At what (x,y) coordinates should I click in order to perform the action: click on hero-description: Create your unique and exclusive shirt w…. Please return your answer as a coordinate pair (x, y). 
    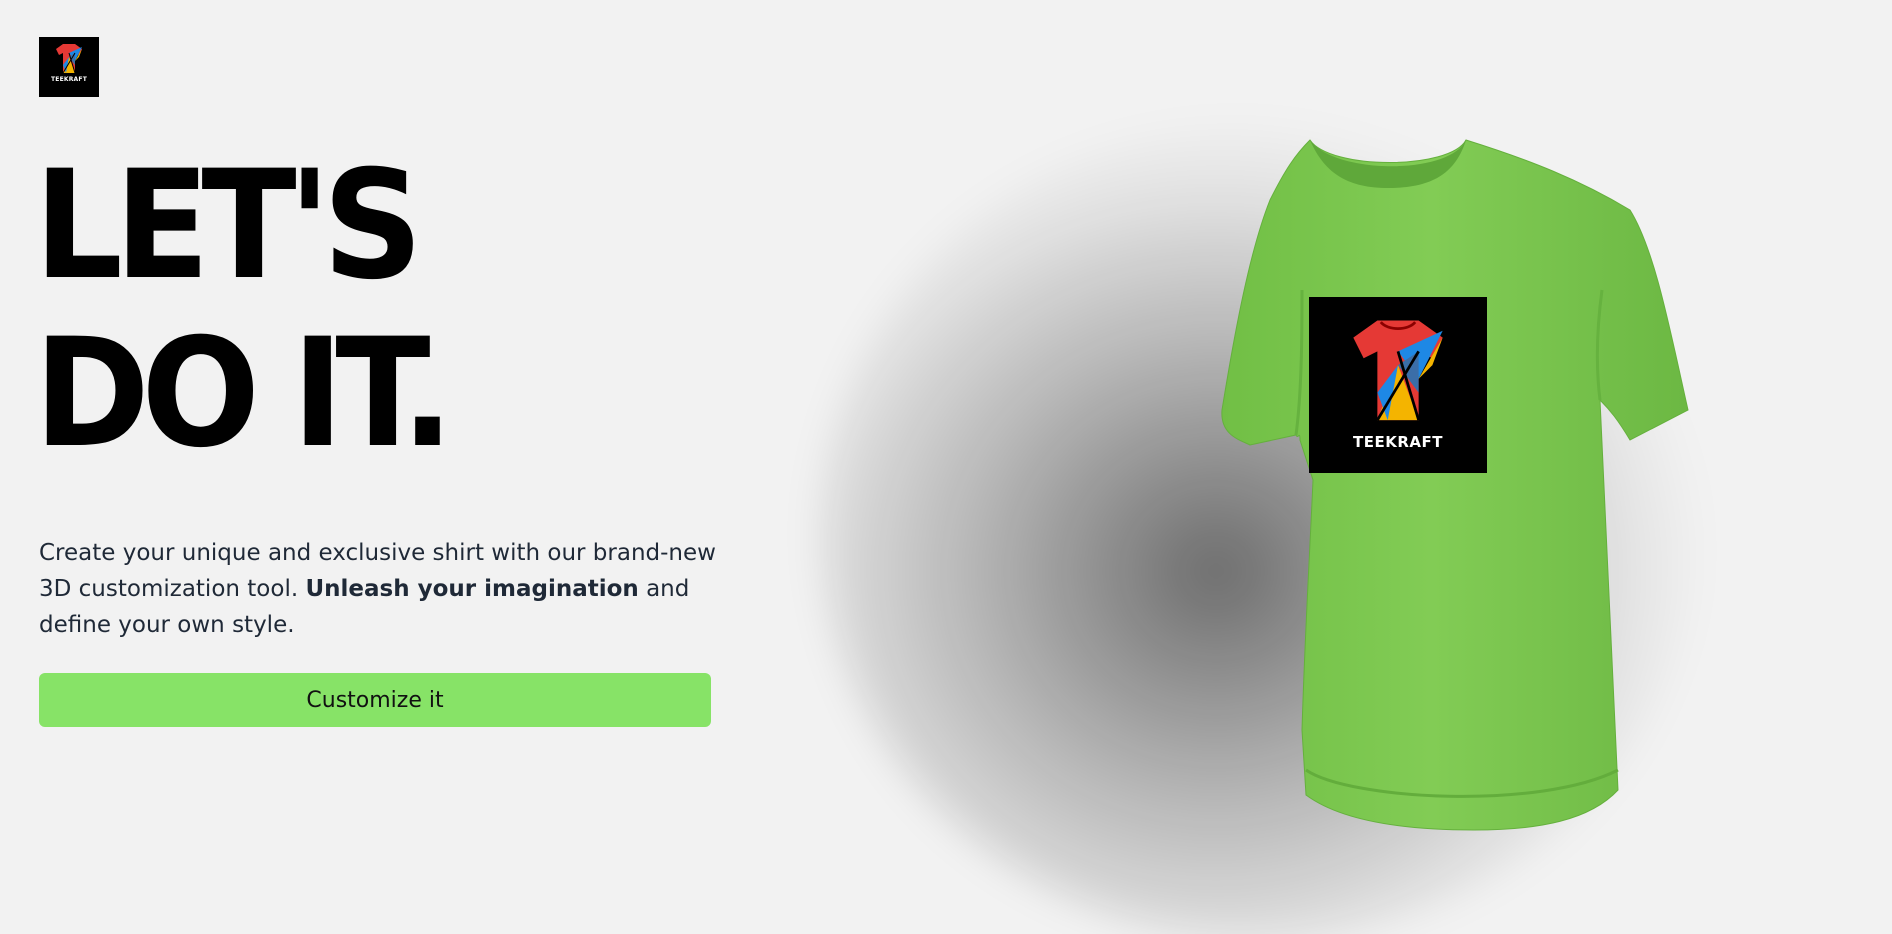
    Looking at the image, I should click on (379, 589).